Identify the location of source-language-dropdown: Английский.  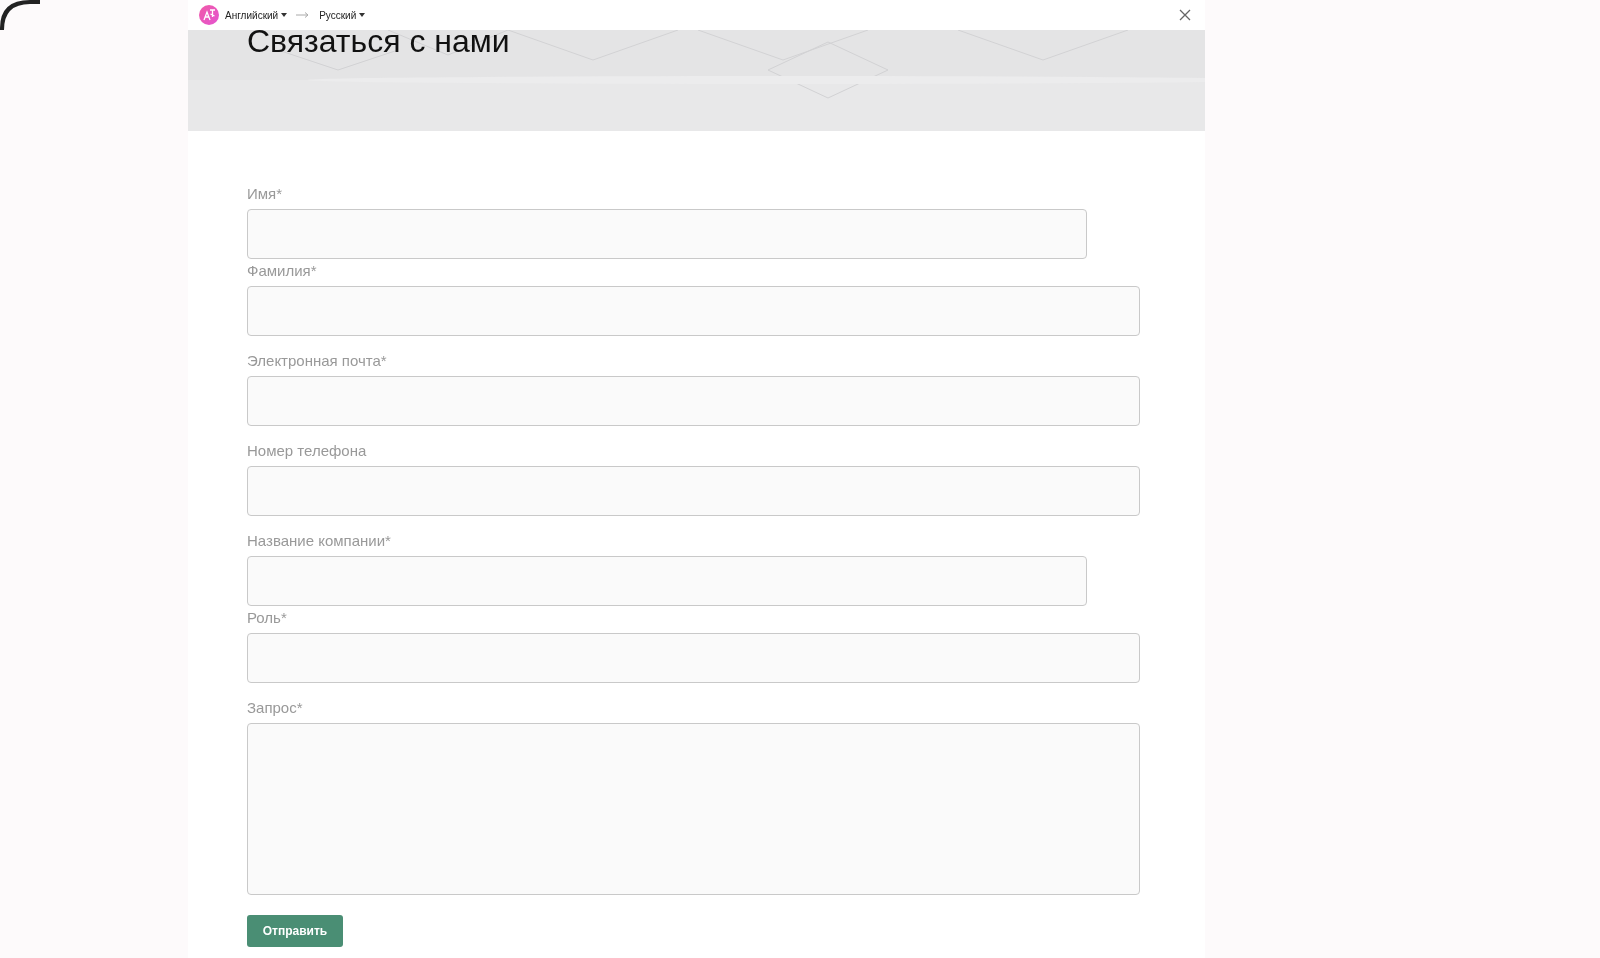
(256, 15).